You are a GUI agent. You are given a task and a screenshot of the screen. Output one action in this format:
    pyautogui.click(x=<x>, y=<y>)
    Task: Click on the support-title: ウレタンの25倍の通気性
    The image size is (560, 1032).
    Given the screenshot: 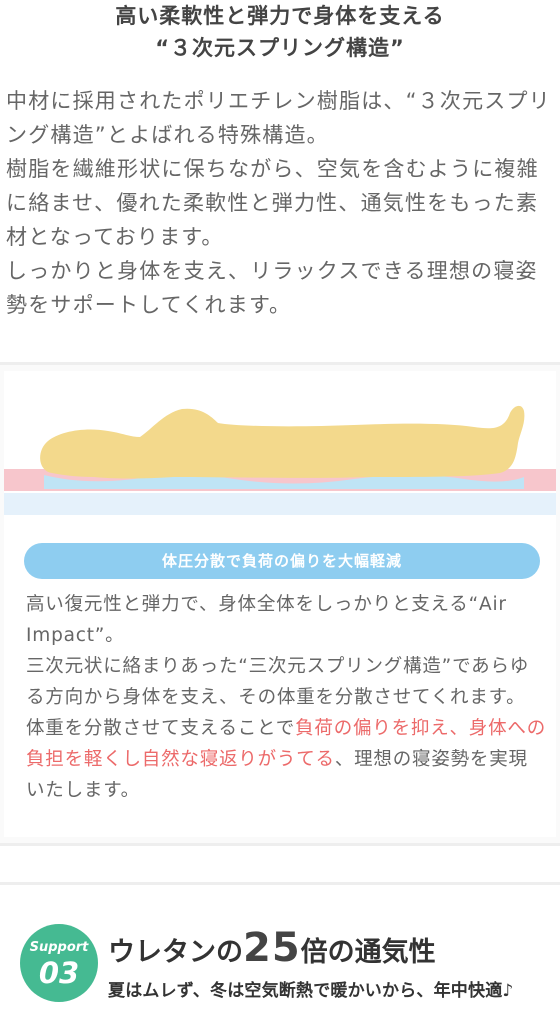 What is the action you would take?
    pyautogui.click(x=272, y=948)
    